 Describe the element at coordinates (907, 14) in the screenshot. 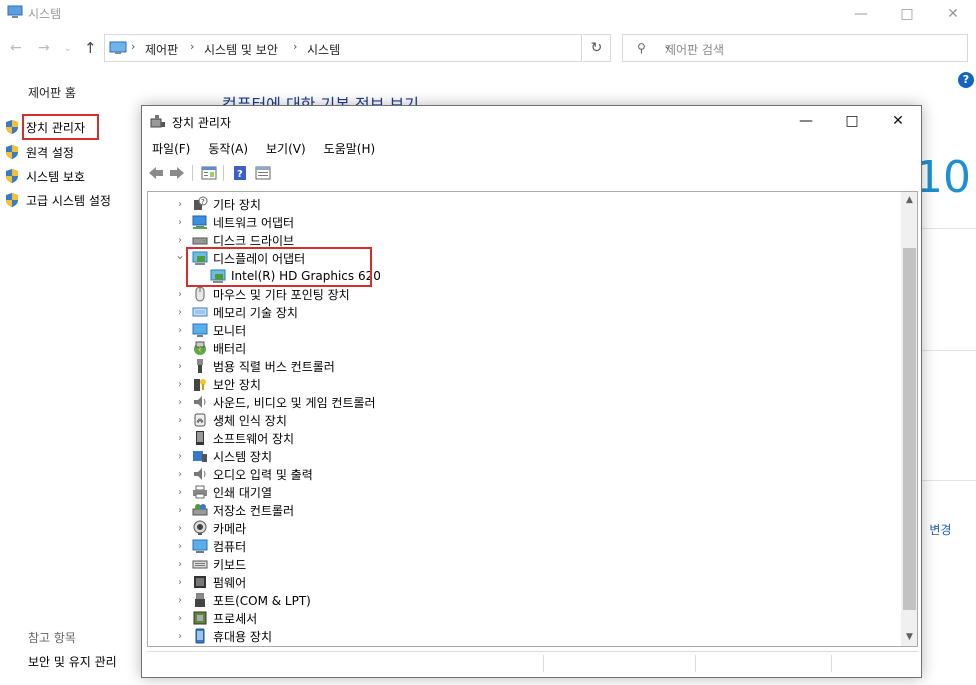

I see `system-maximize-button: □` at that location.